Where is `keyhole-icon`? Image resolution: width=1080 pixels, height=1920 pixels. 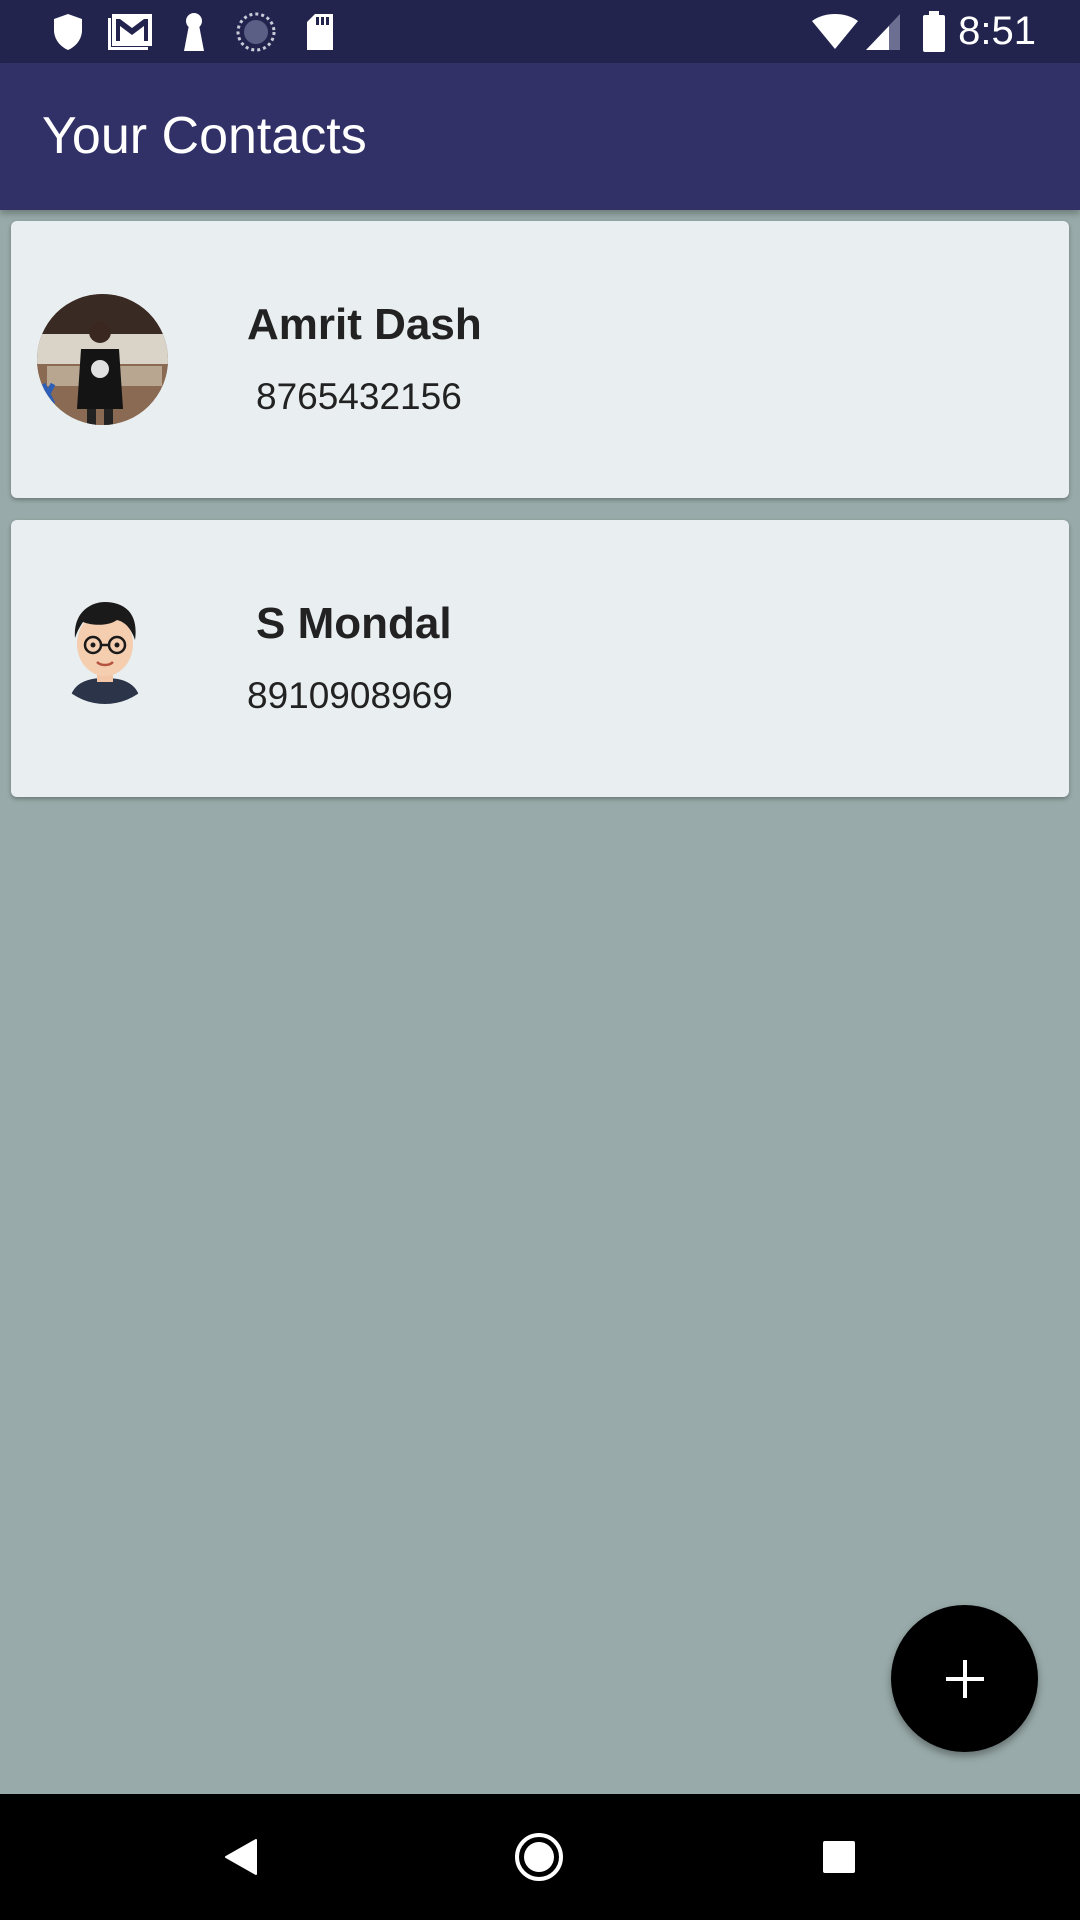
keyhole-icon is located at coordinates (194, 31).